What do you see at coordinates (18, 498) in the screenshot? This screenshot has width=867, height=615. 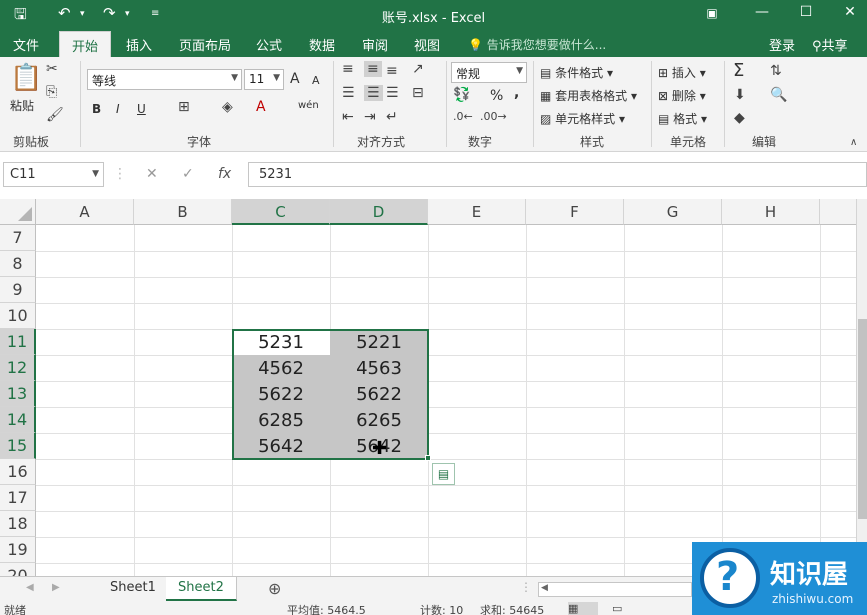 I see `row-header: 17` at bounding box center [18, 498].